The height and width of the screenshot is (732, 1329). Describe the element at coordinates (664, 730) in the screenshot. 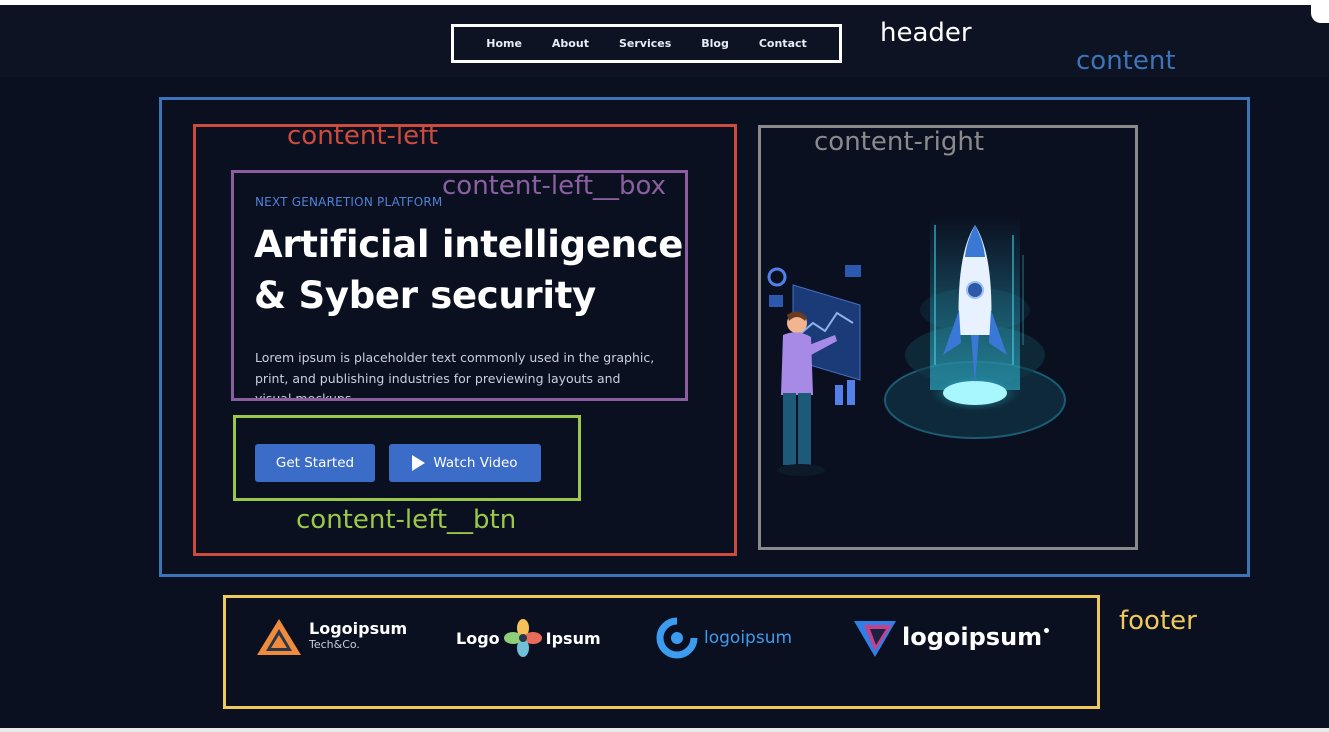

I see `bottom-strip` at that location.